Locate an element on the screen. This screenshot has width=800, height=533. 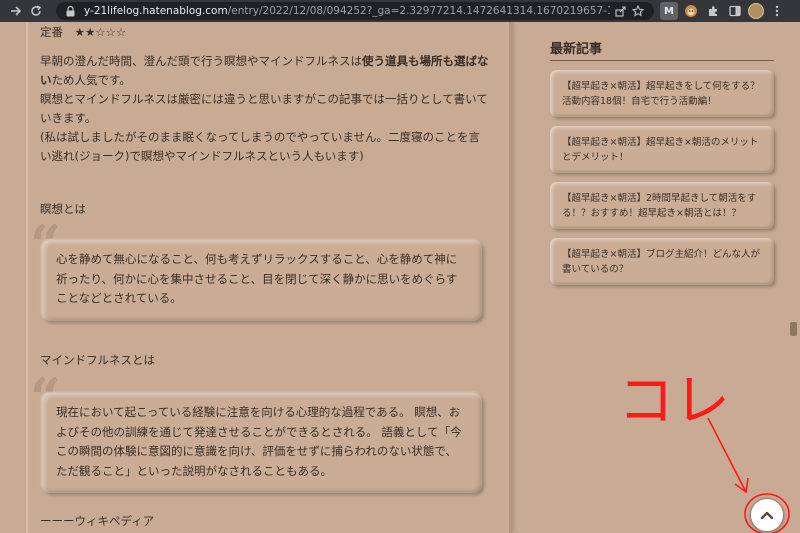
annotation-arrow is located at coordinates (727, 455).